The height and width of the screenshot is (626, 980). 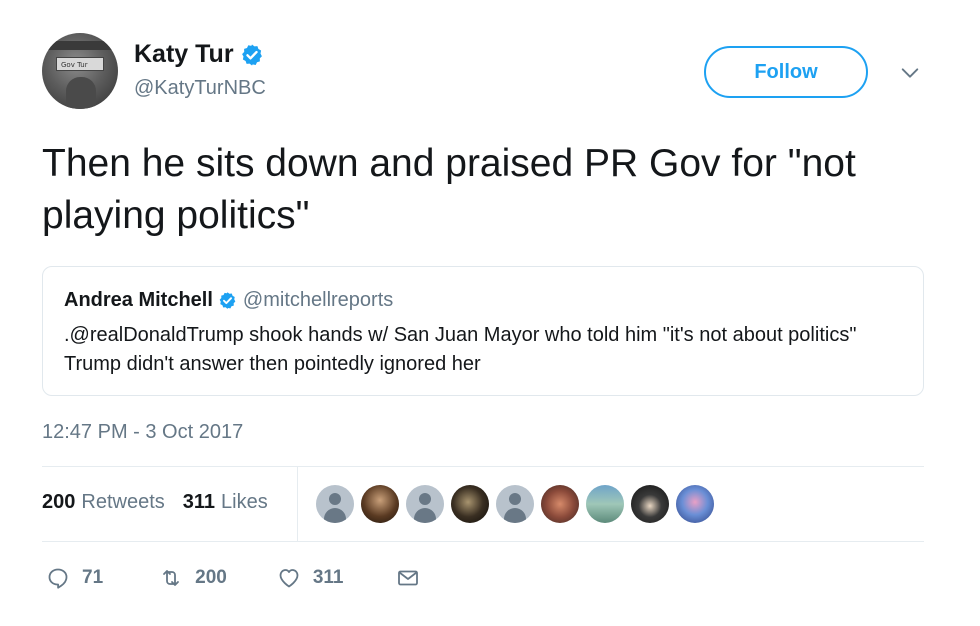 I want to click on quoted-author-name: Andrea Mitchell, so click(x=138, y=300).